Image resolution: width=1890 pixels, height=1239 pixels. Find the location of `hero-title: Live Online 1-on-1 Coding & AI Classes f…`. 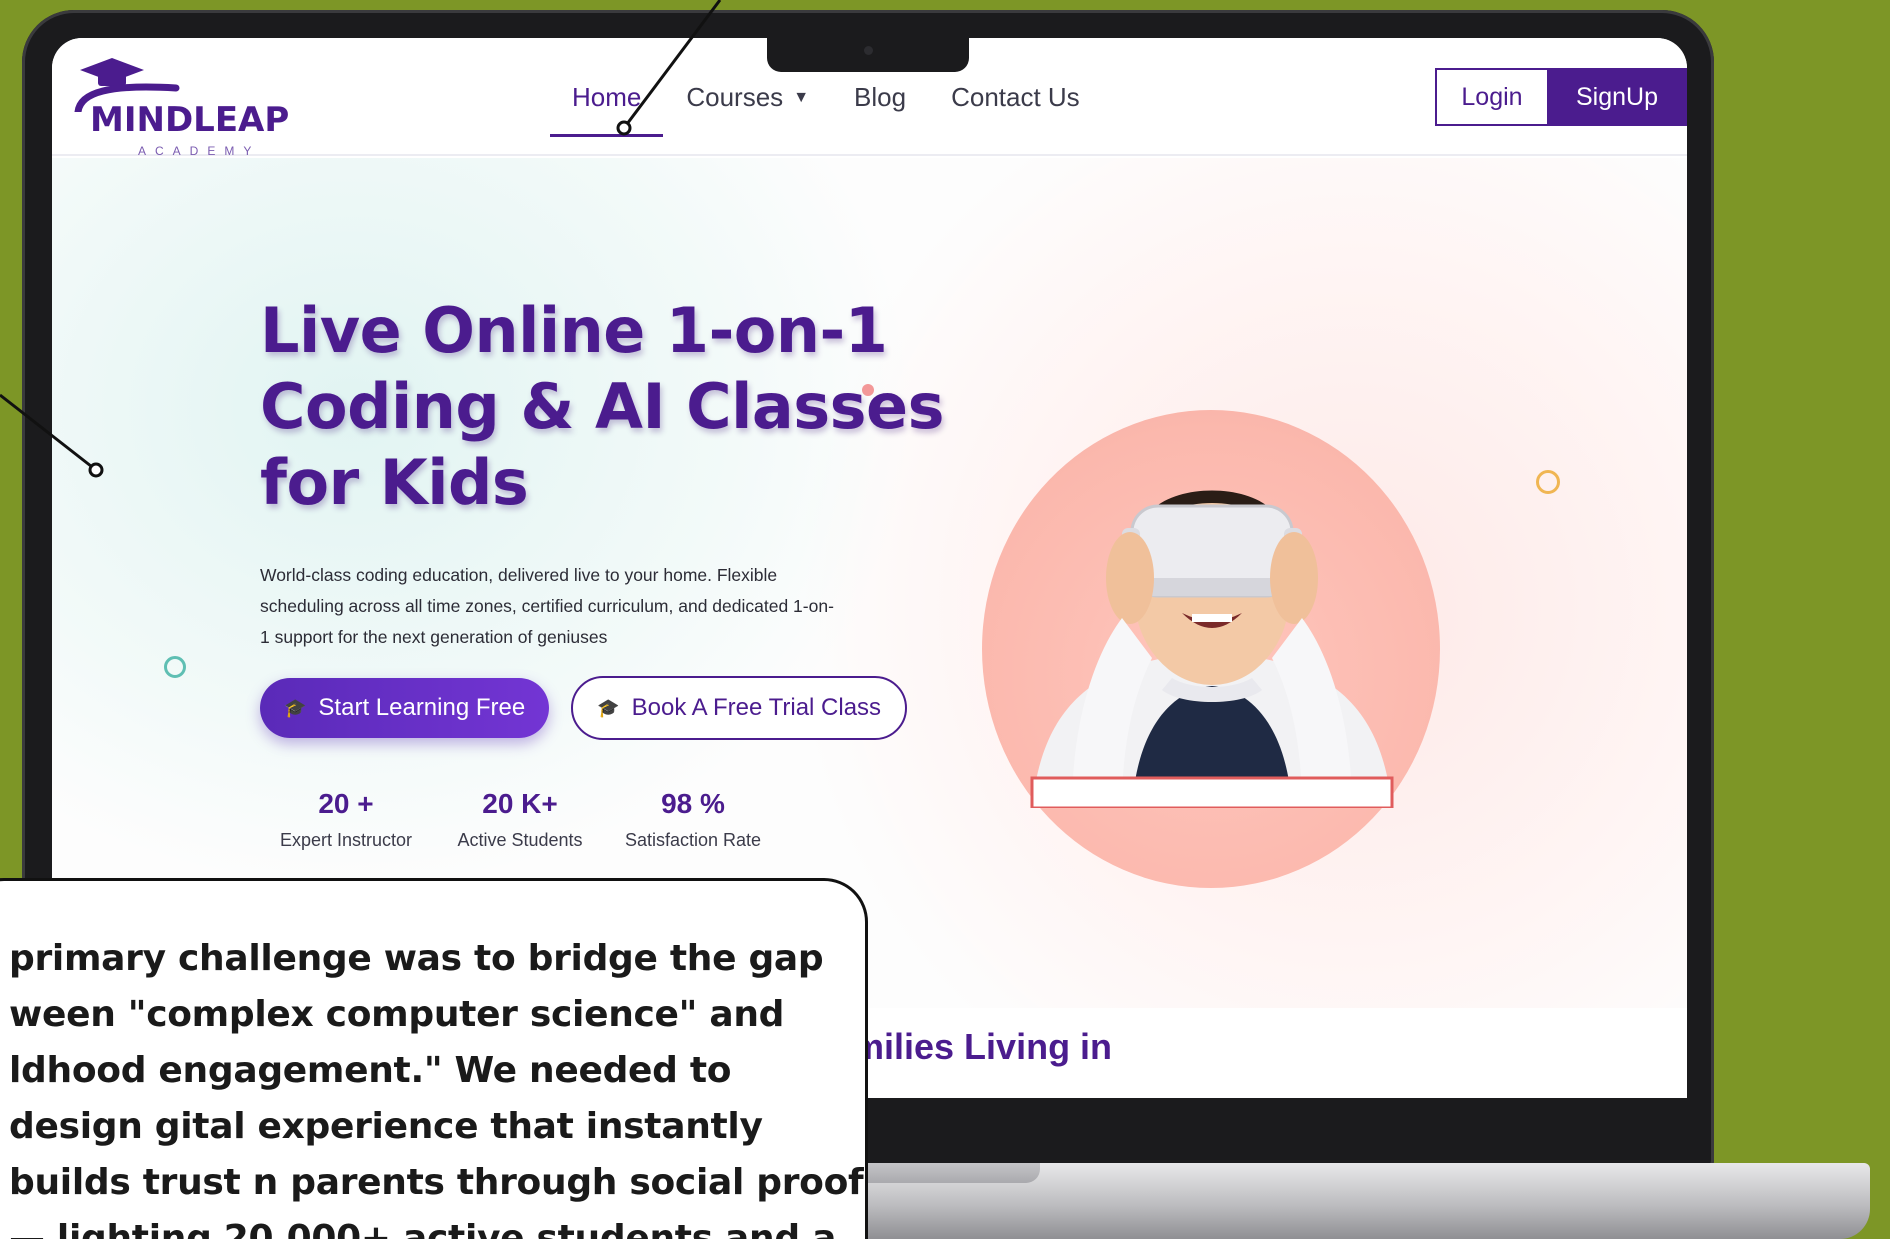

hero-title: Live Online 1-on-1 Coding & AI Classes f… is located at coordinates (602, 406).